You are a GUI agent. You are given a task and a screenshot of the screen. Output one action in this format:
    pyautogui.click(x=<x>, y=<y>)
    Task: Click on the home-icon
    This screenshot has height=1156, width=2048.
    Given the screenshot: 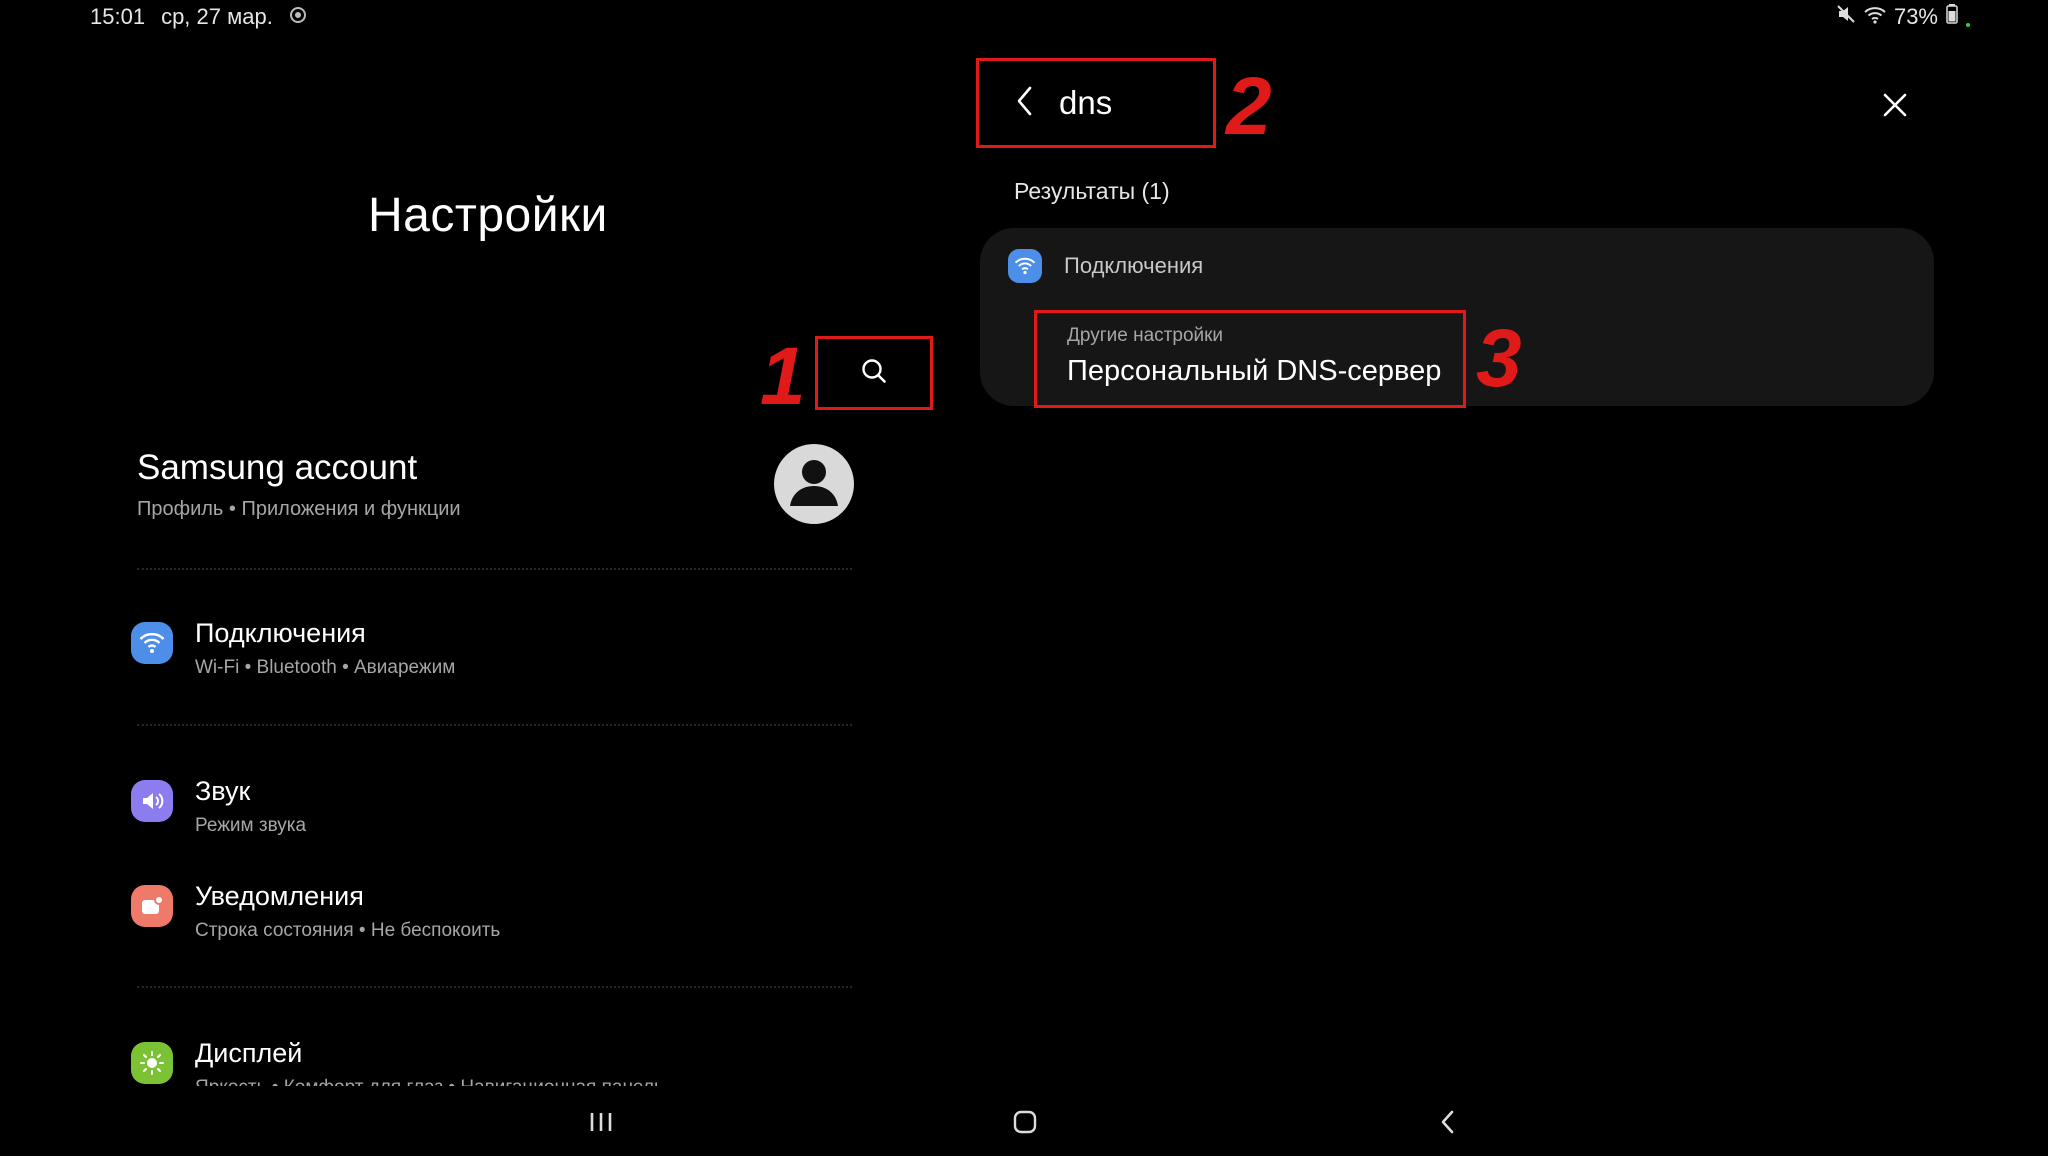 What is the action you would take?
    pyautogui.click(x=1025, y=1122)
    